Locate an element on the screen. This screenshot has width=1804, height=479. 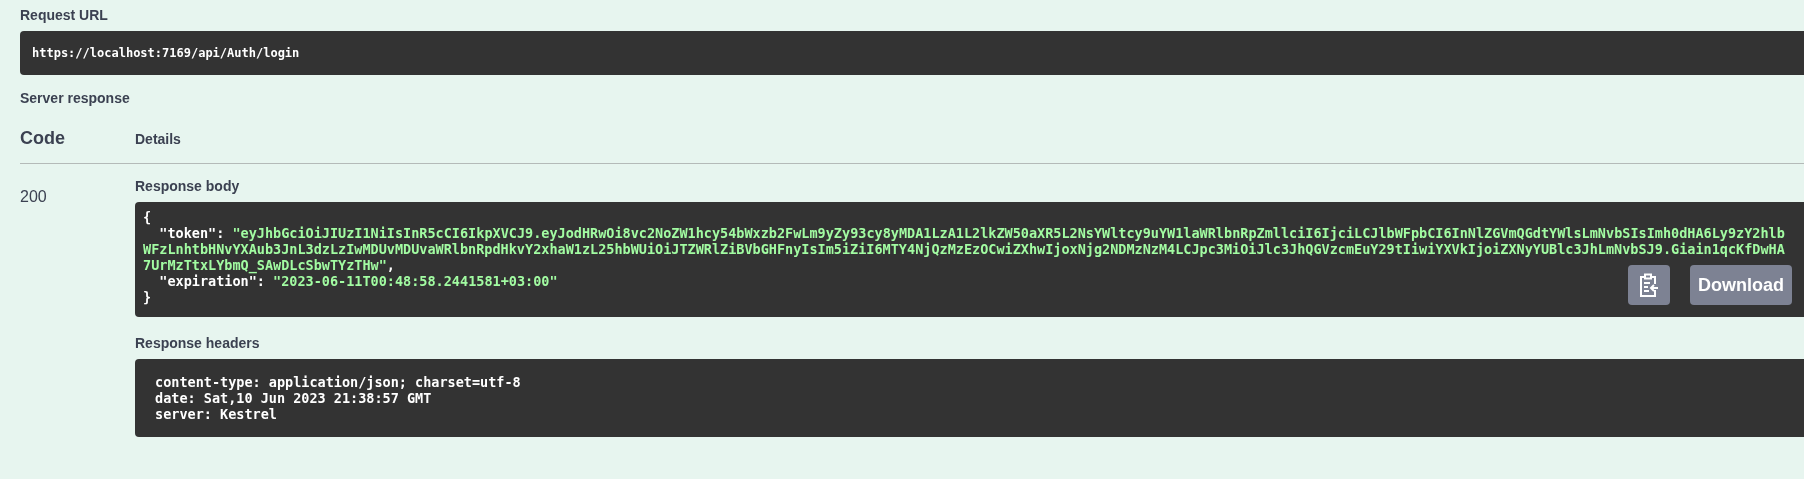
column-header: Details is located at coordinates (158, 138).